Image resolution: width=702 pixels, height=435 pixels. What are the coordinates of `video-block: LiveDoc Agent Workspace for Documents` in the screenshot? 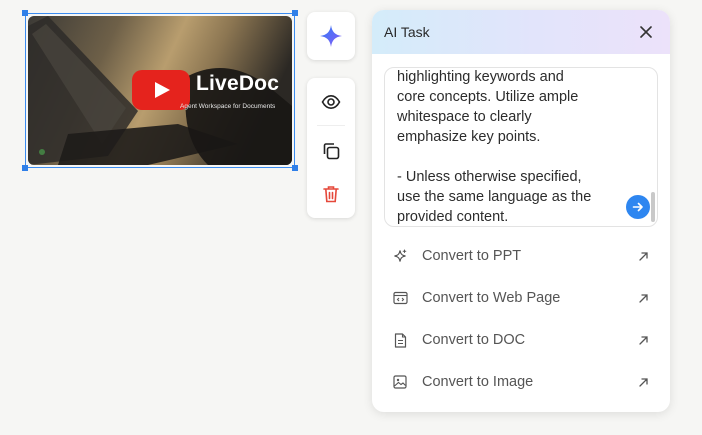 It's located at (160, 90).